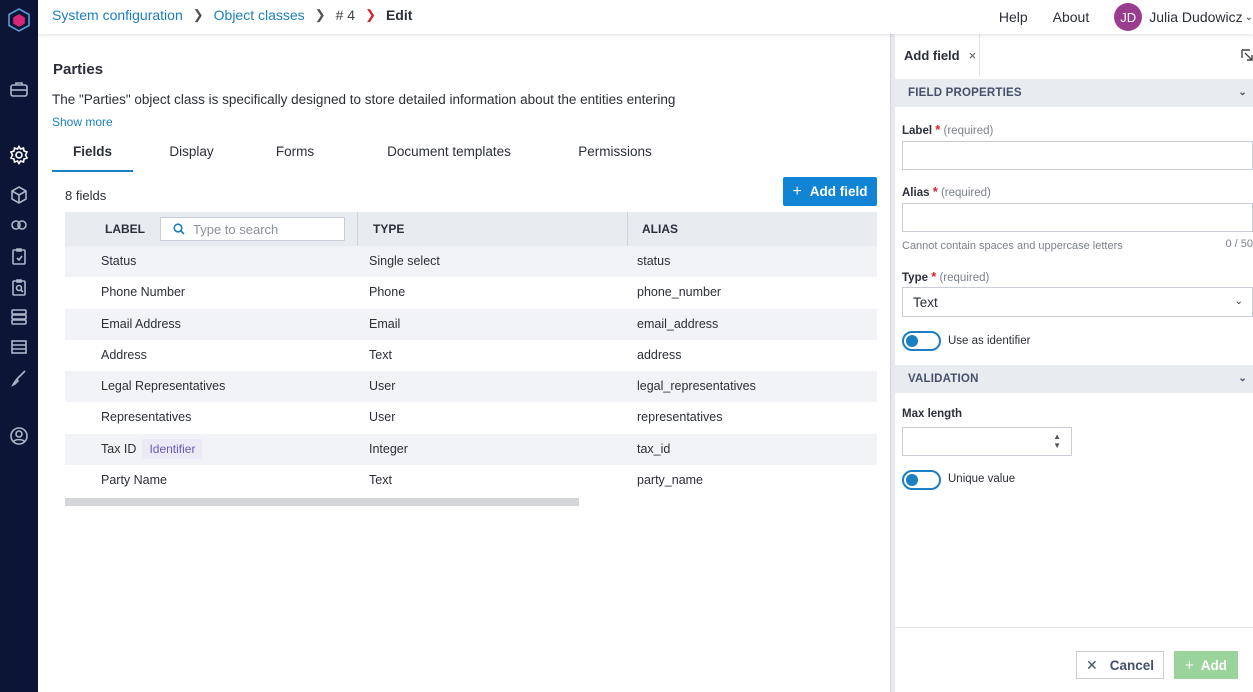 The width and height of the screenshot is (1253, 692). Describe the element at coordinates (382, 417) in the screenshot. I see `row-type: User` at that location.